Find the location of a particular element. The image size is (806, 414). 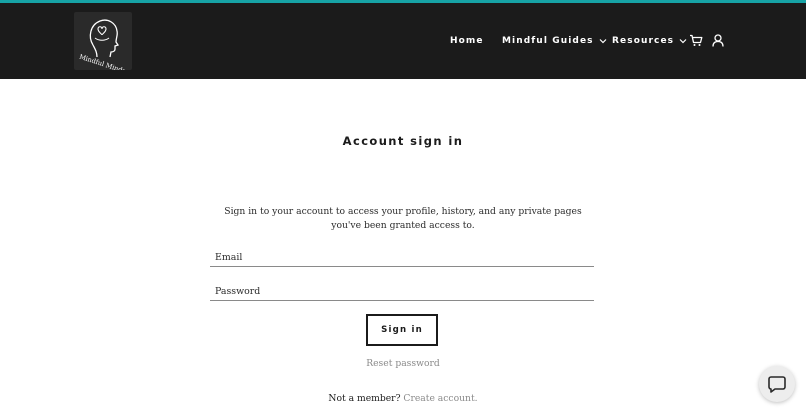

user-icon is located at coordinates (718, 40).